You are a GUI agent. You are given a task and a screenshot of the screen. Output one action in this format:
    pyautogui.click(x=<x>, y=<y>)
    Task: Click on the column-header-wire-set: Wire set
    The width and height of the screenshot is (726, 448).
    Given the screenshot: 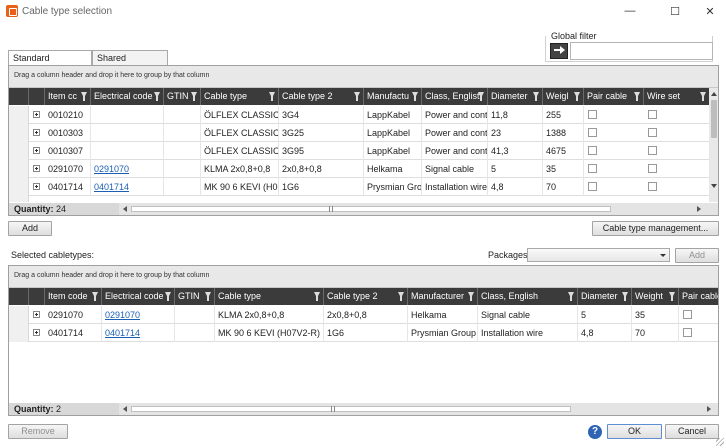 What is the action you would take?
    pyautogui.click(x=677, y=96)
    